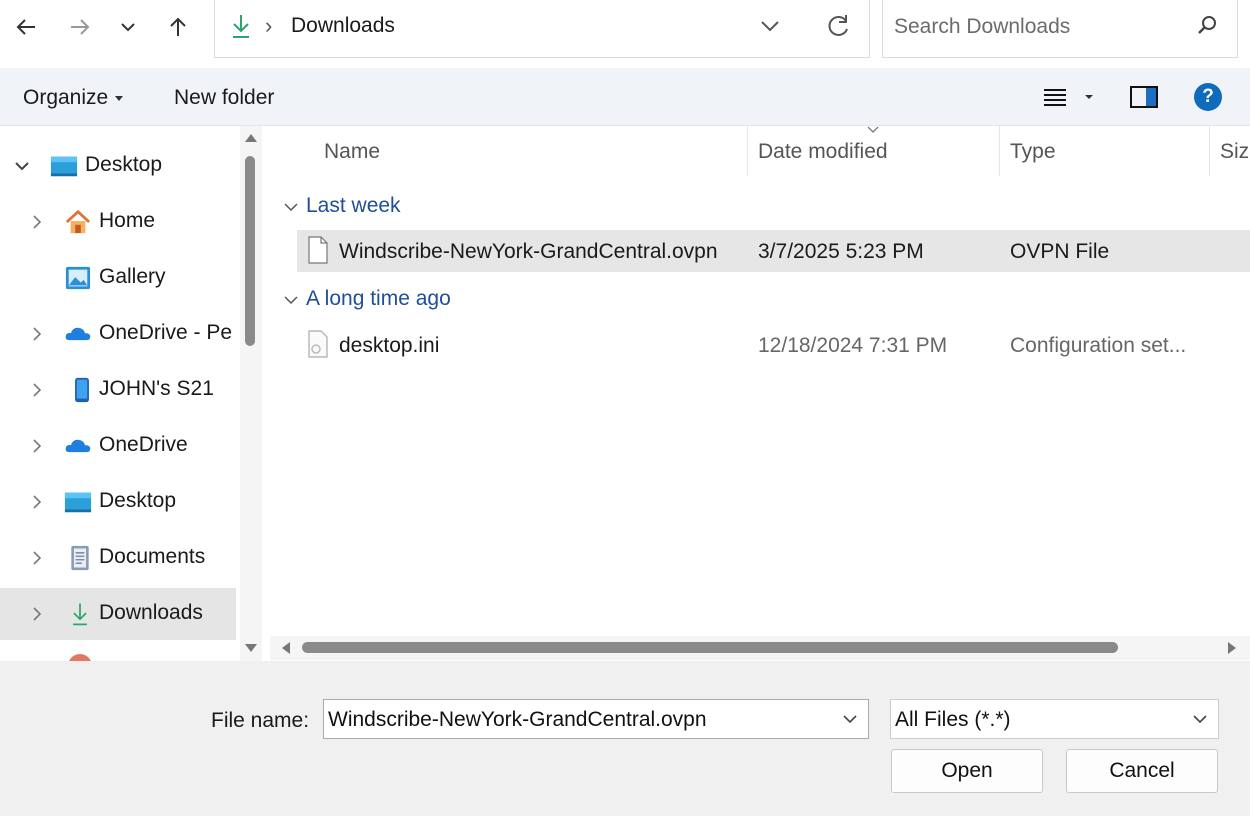 The height and width of the screenshot is (816, 1250). What do you see at coordinates (151, 612) in the screenshot?
I see `sidebar-item-label: Downloads` at bounding box center [151, 612].